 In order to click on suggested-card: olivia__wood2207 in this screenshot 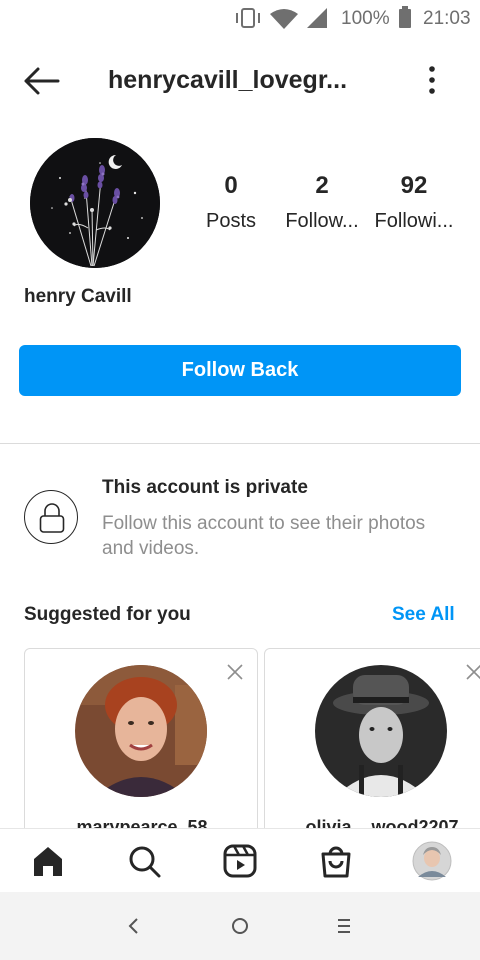, I will do `click(372, 748)`.